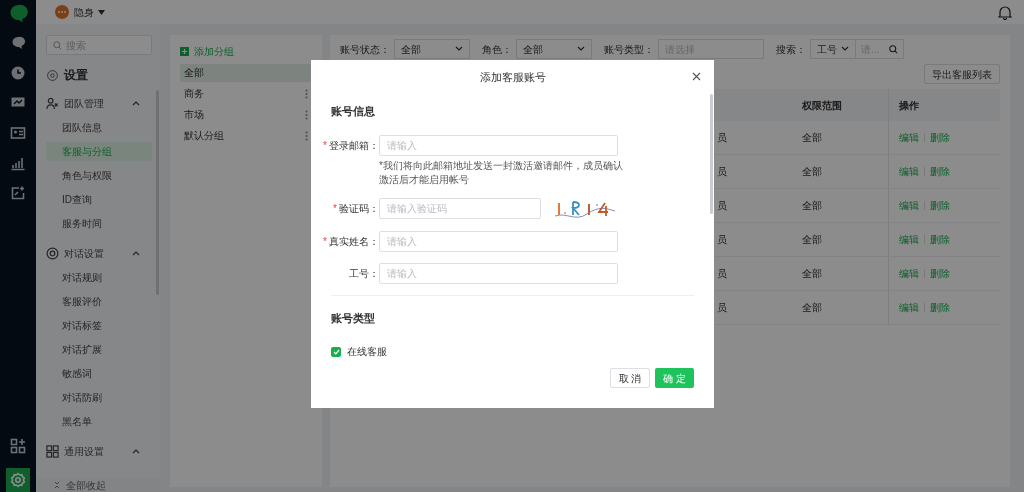  What do you see at coordinates (351, 145) in the screenshot?
I see `field-label: * 登录邮箱：` at bounding box center [351, 145].